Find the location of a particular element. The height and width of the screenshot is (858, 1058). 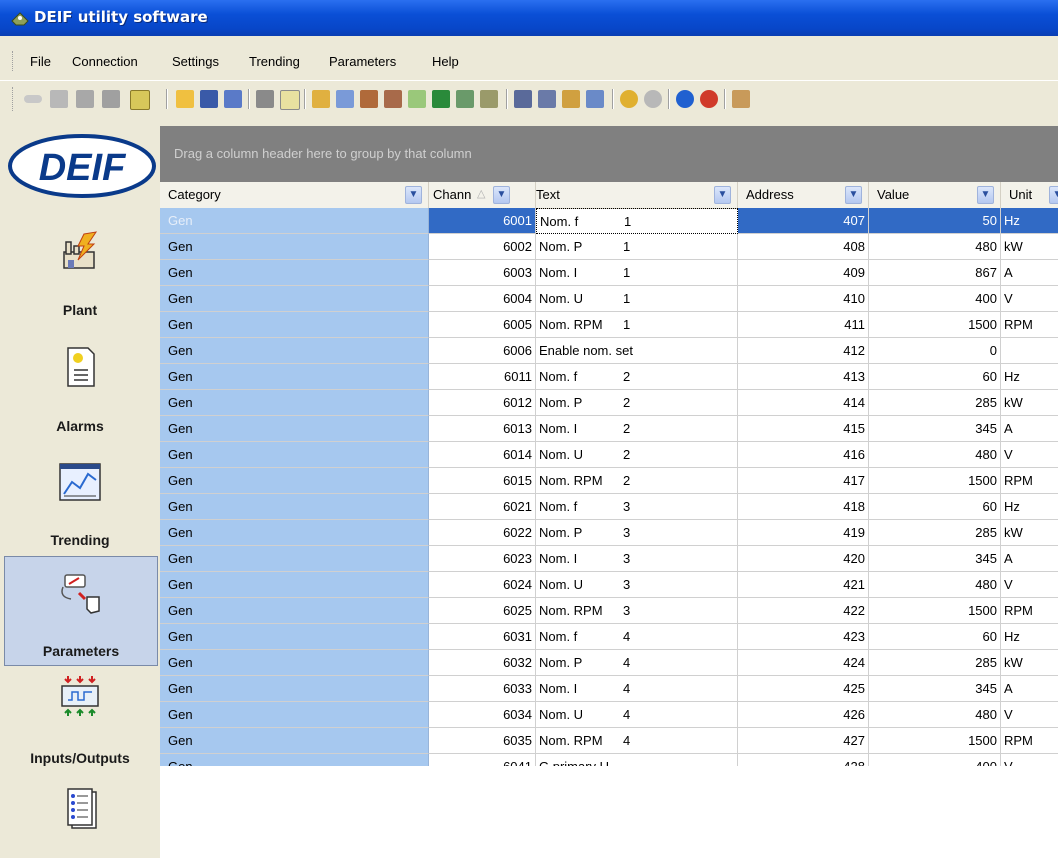

menu-settings: Settings is located at coordinates (195, 61).